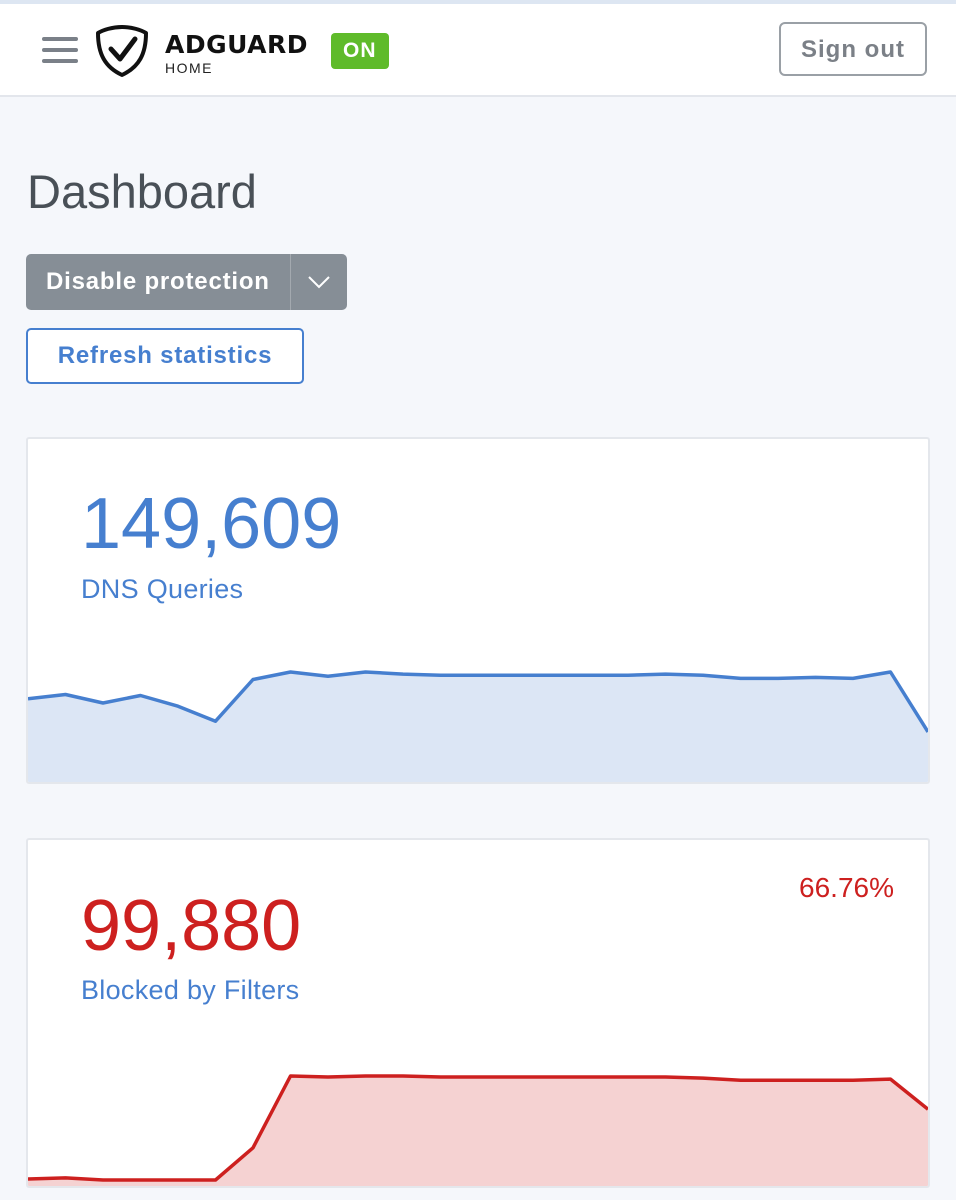  I want to click on disable-protection-button-group: Disable protection, so click(186, 282).